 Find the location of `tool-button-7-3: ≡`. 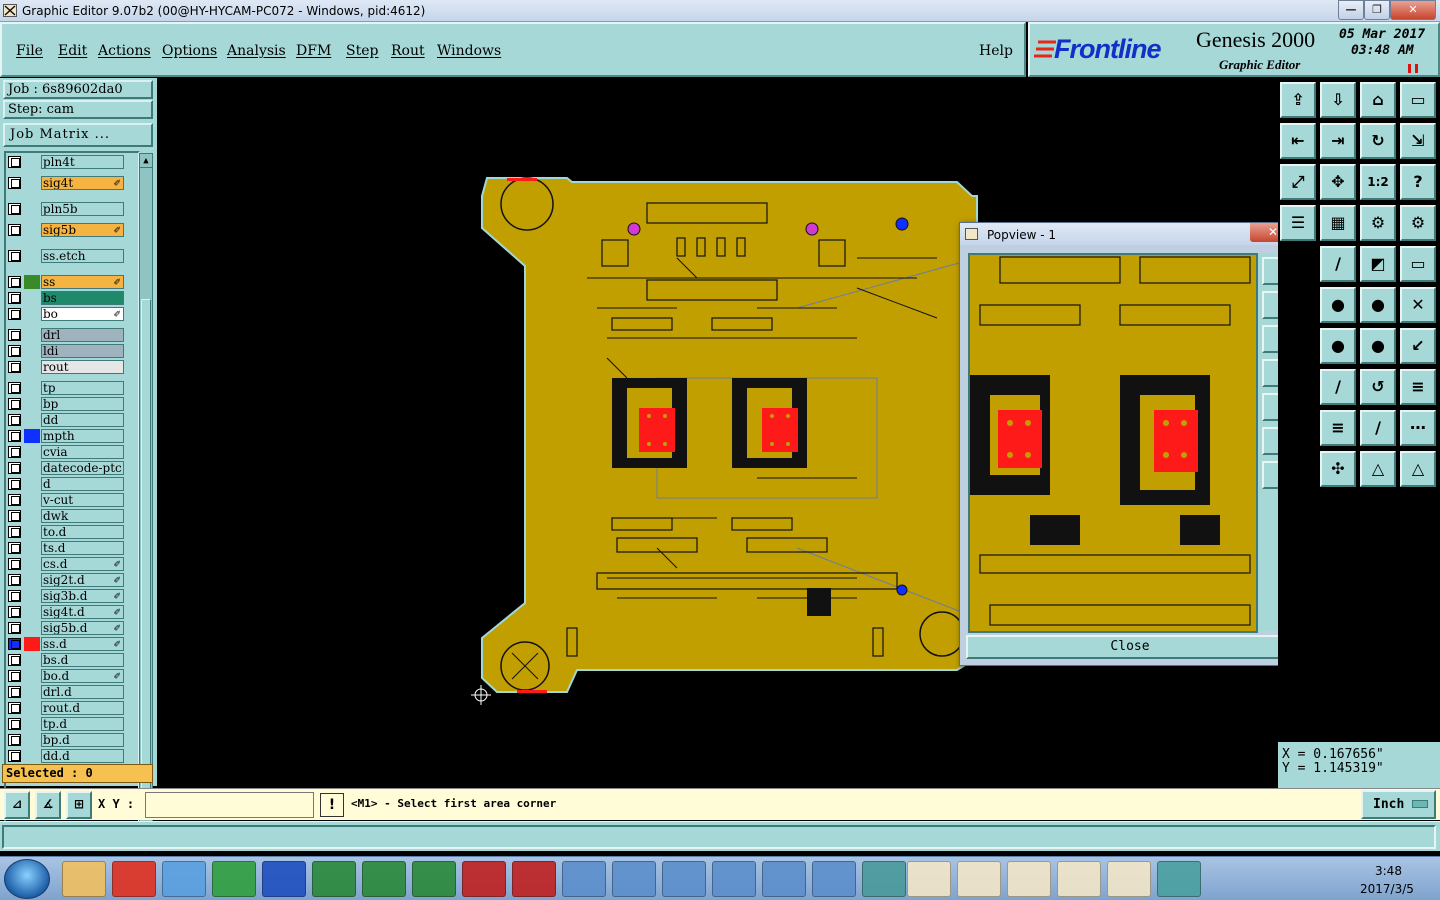

tool-button-7-3: ≡ is located at coordinates (1418, 387).